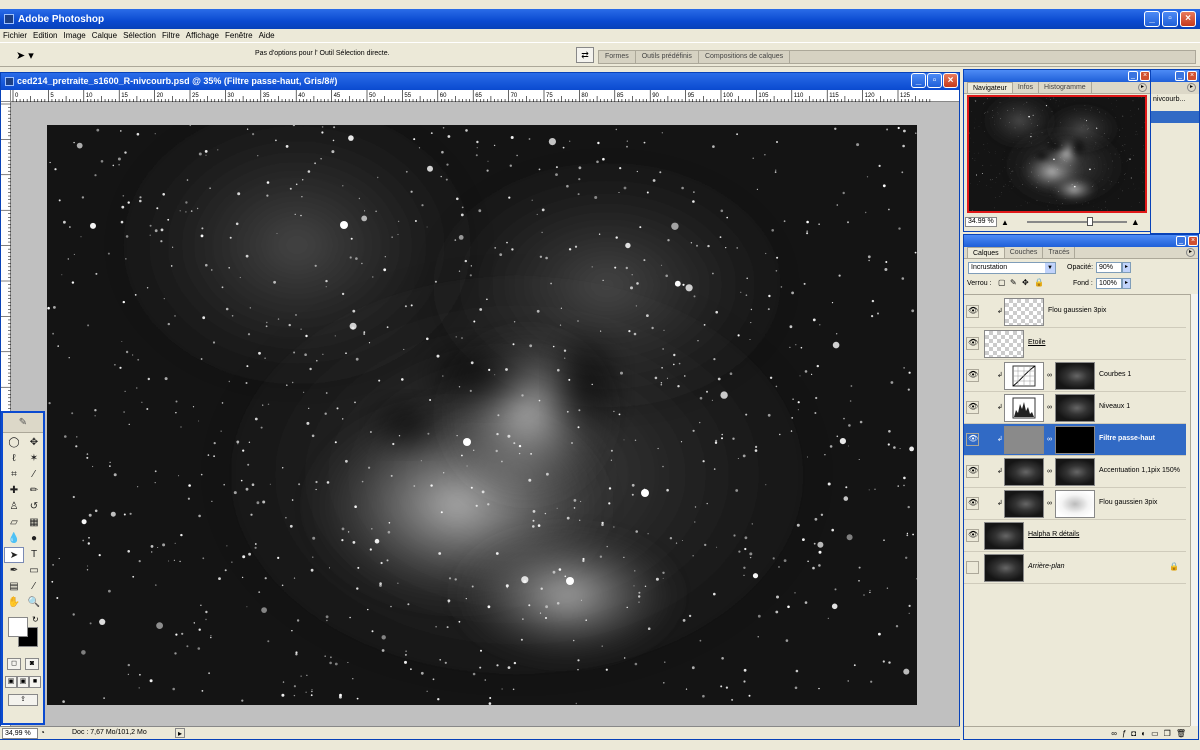  I want to click on navigator-menu-icon: ▸, so click(1142, 87).